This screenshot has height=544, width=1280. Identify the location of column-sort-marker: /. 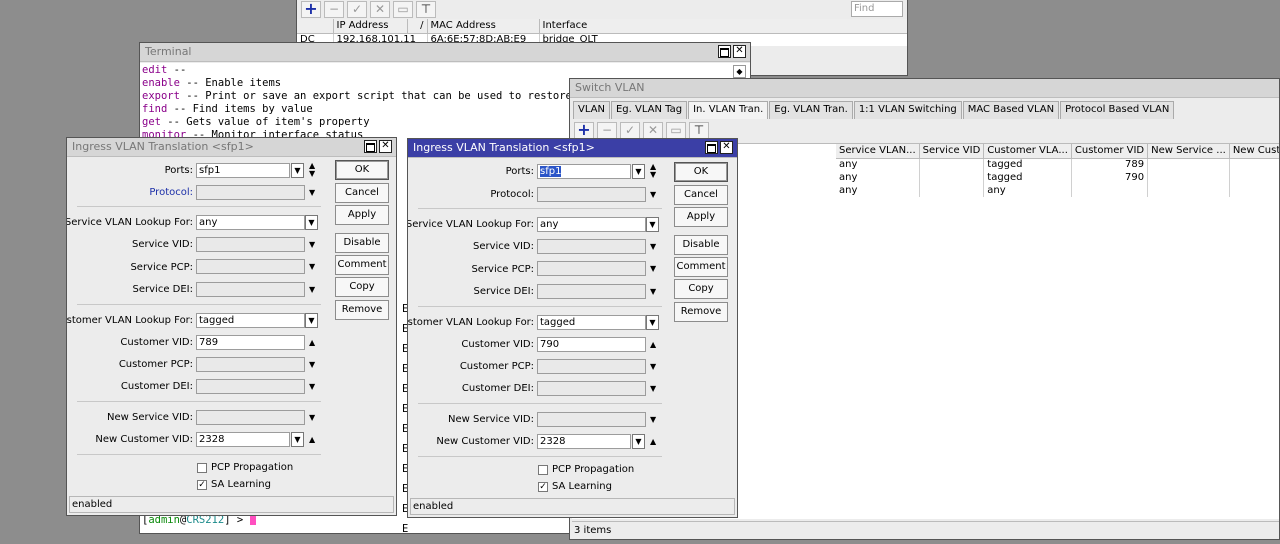
(417, 26).